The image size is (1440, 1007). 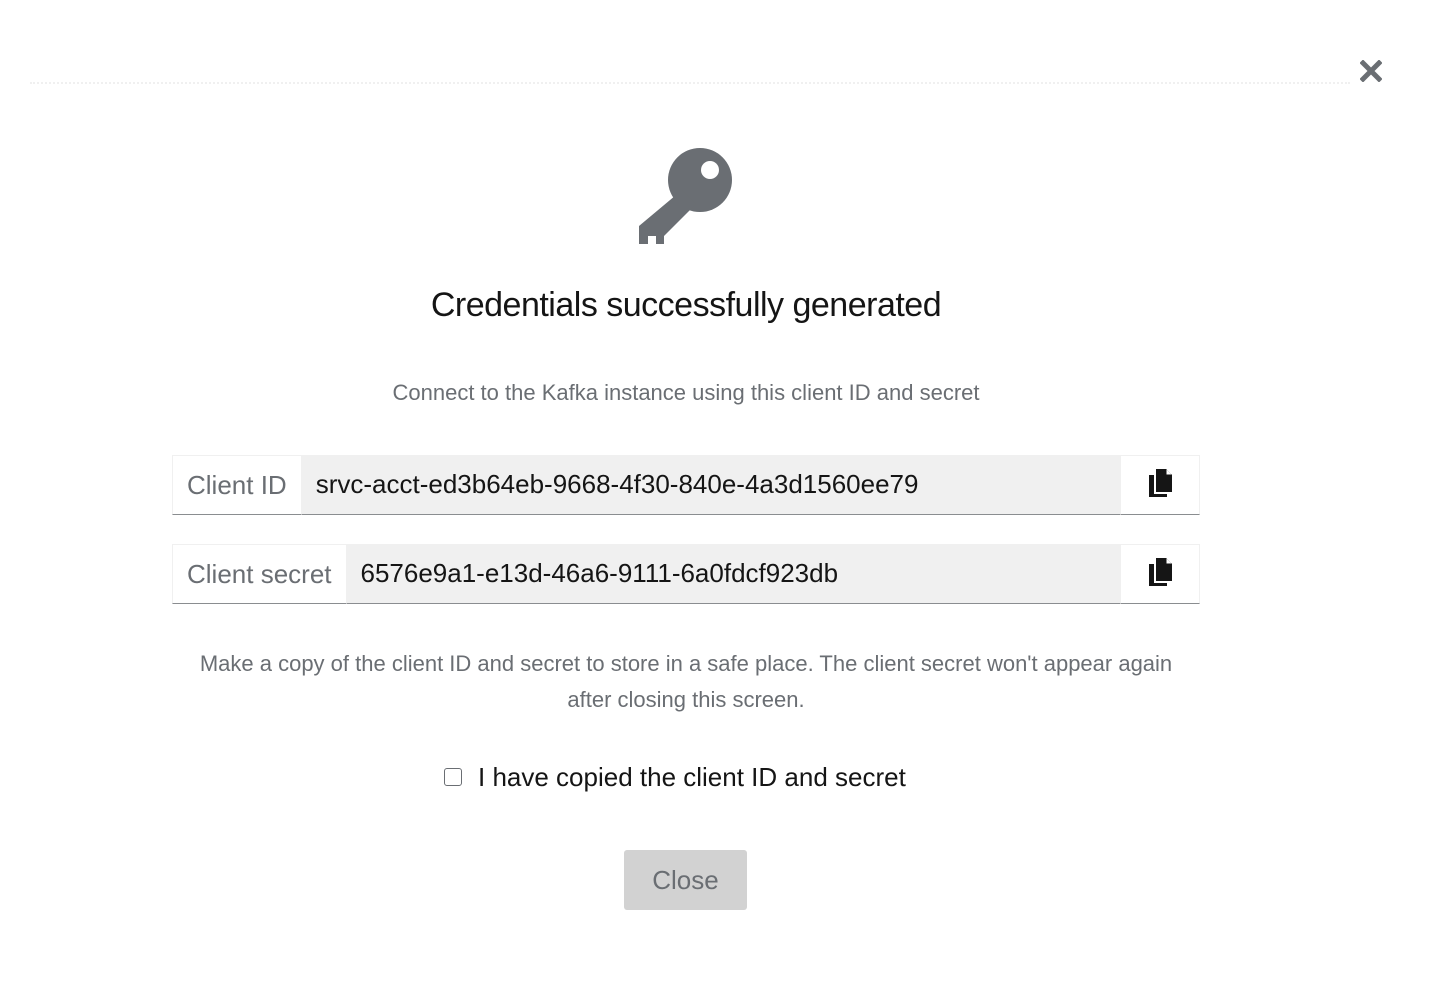 What do you see at coordinates (686, 198) in the screenshot?
I see `key-icon` at bounding box center [686, 198].